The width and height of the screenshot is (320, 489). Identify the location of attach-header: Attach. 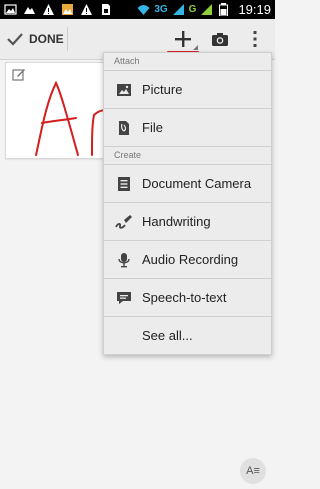
(127, 61).